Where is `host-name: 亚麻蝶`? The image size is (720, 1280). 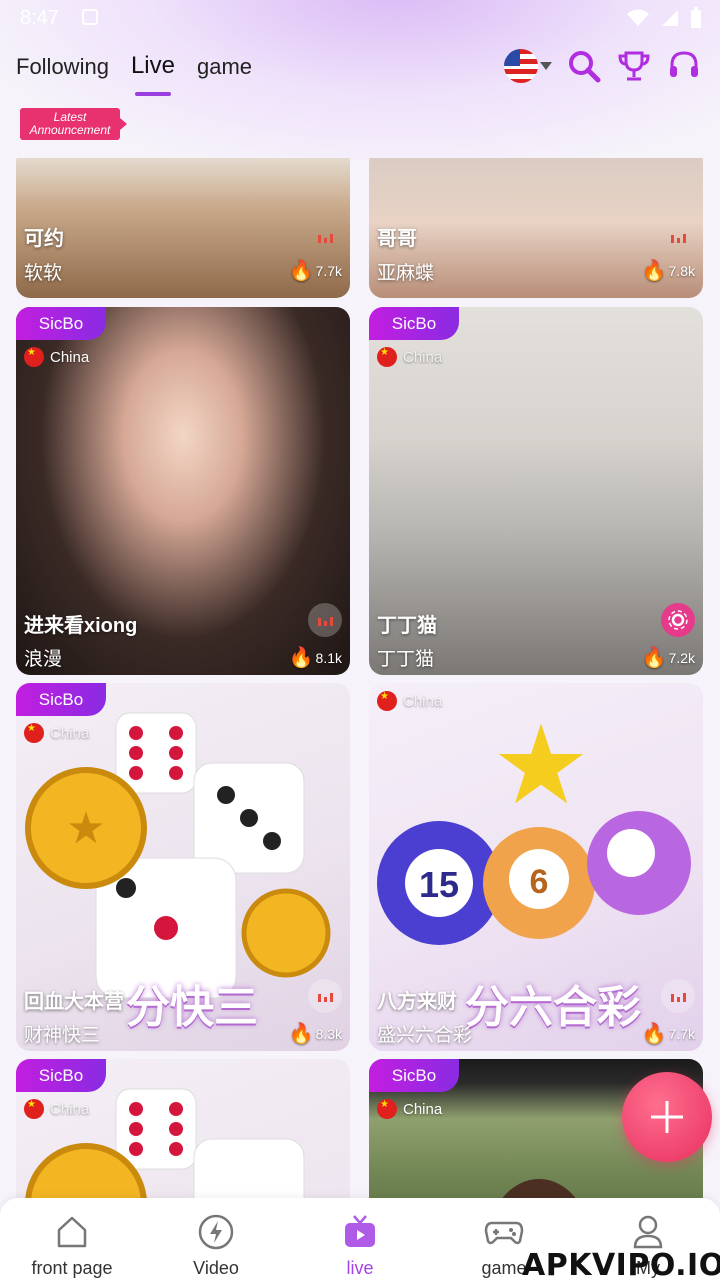
host-name: 亚麻蝶 is located at coordinates (406, 273).